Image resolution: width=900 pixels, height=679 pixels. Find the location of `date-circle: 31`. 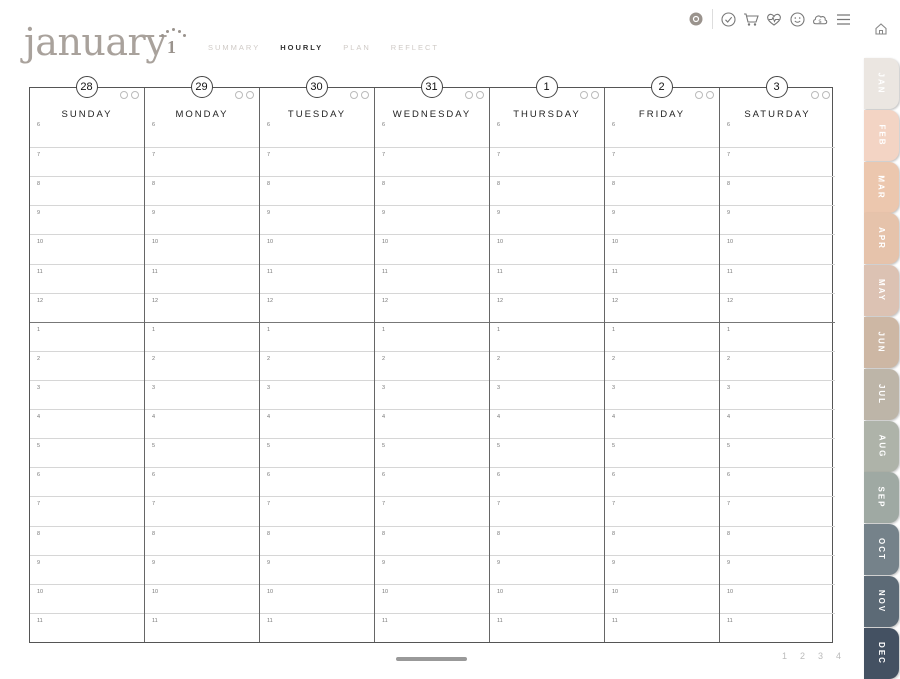

date-circle: 31 is located at coordinates (431, 87).